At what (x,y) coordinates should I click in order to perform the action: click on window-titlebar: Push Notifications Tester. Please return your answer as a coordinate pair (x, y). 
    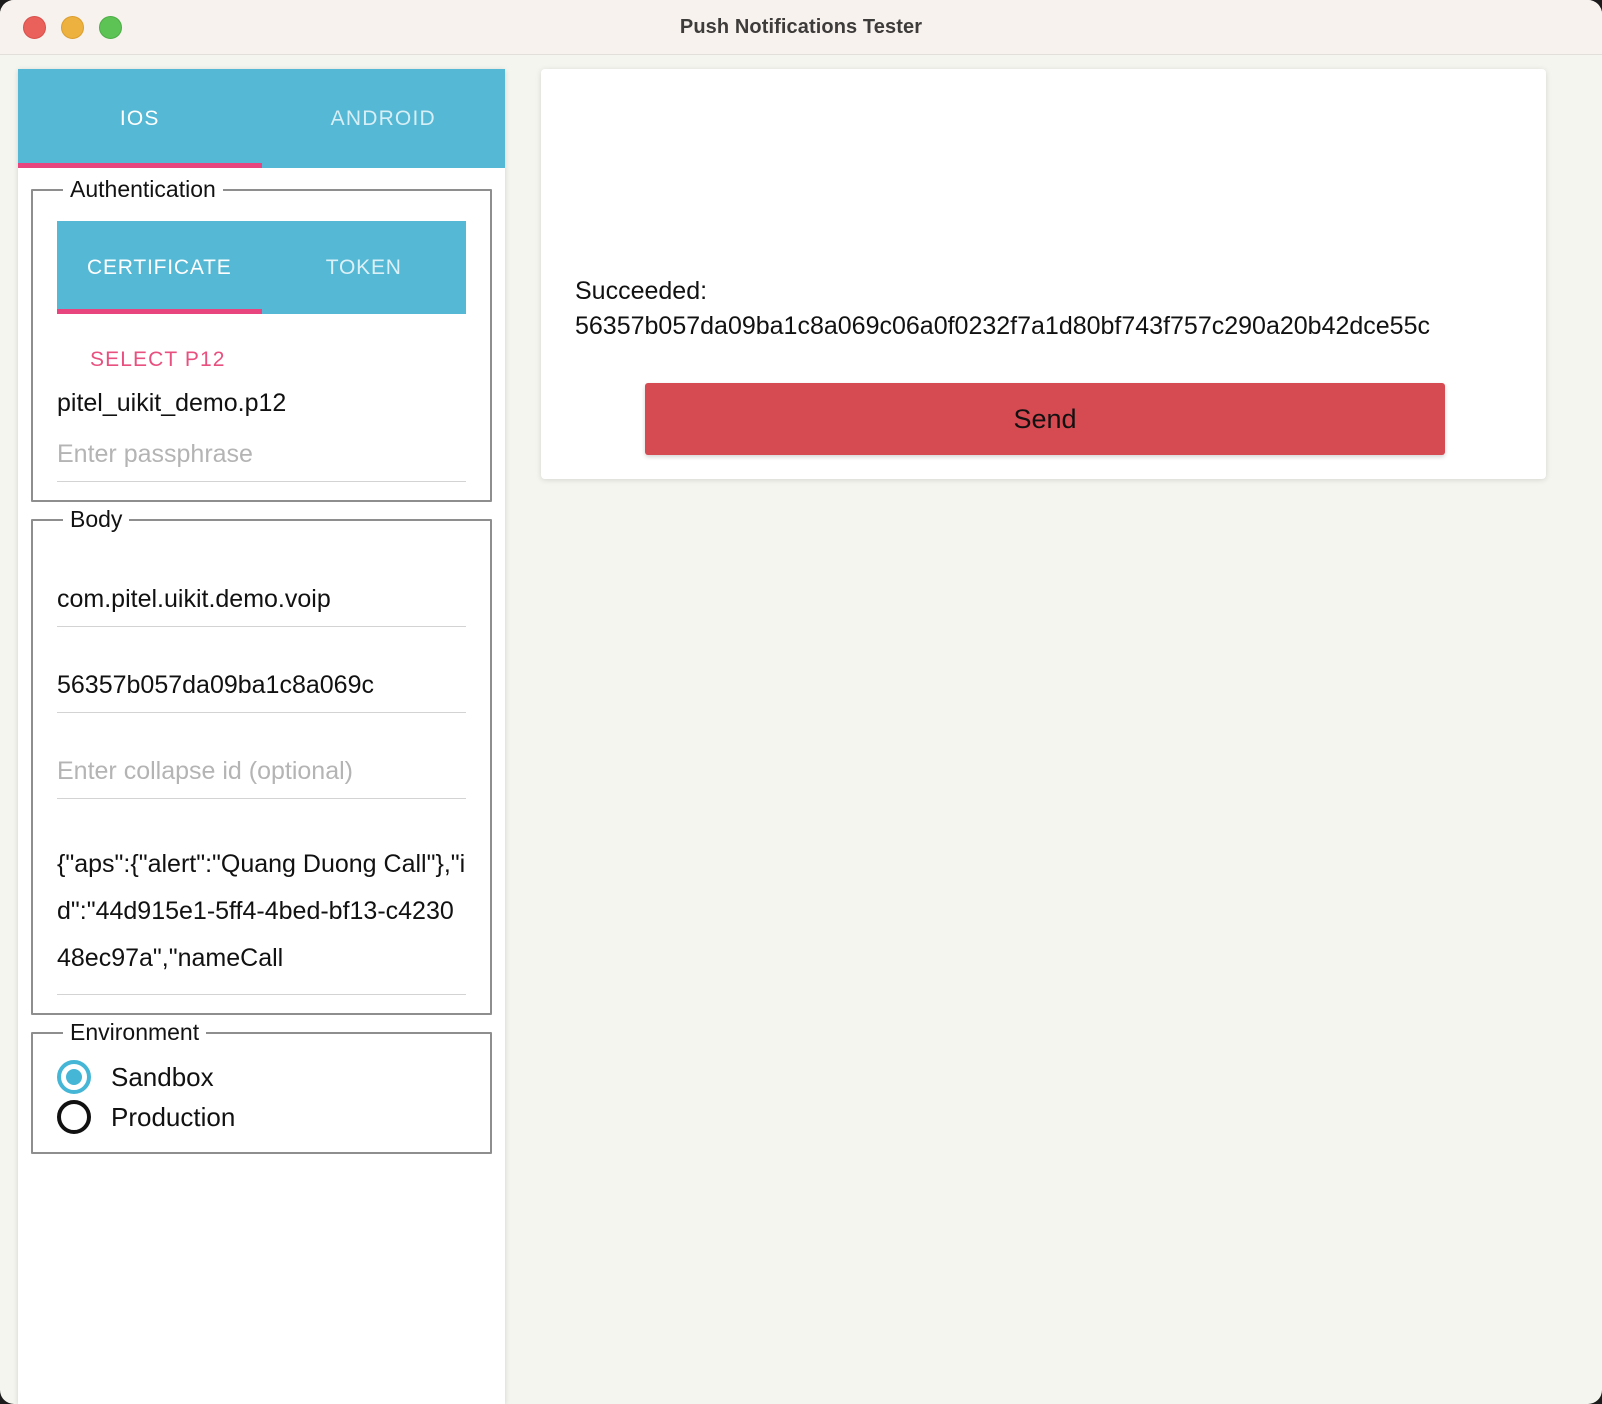
    Looking at the image, I should click on (801, 27).